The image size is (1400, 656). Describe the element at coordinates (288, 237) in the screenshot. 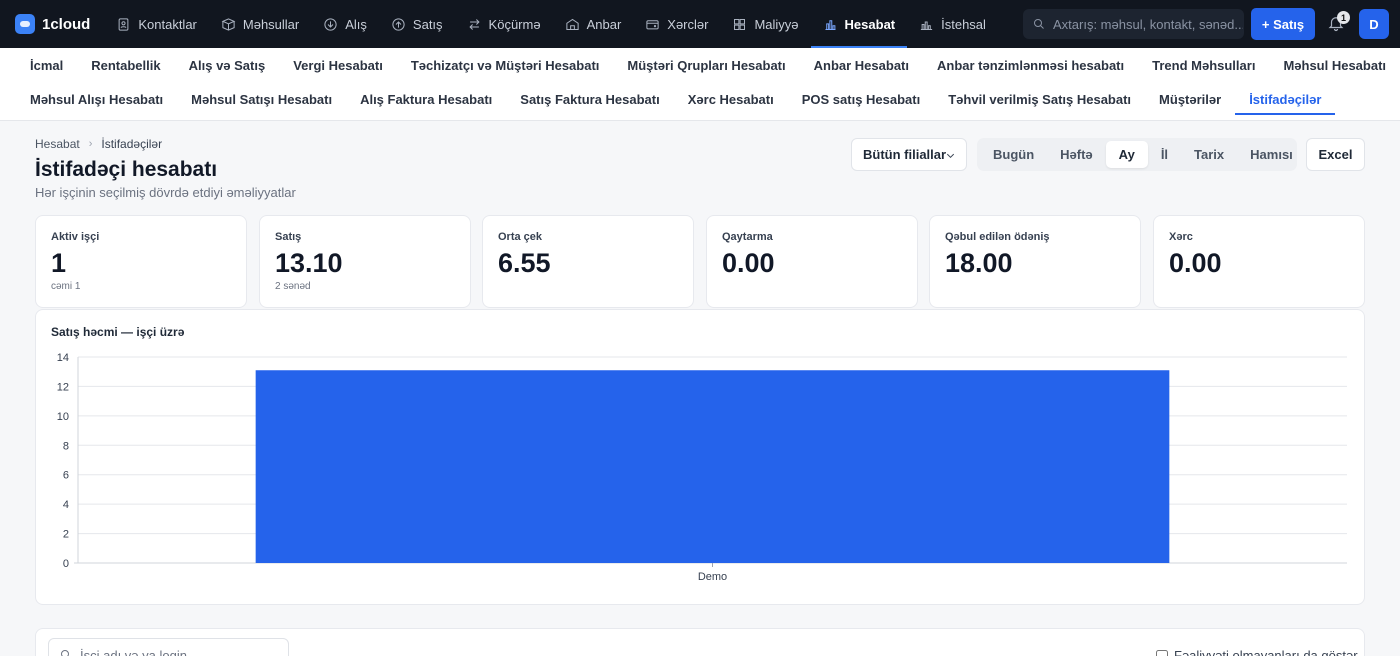

I see `stat-label: Satış` at that location.